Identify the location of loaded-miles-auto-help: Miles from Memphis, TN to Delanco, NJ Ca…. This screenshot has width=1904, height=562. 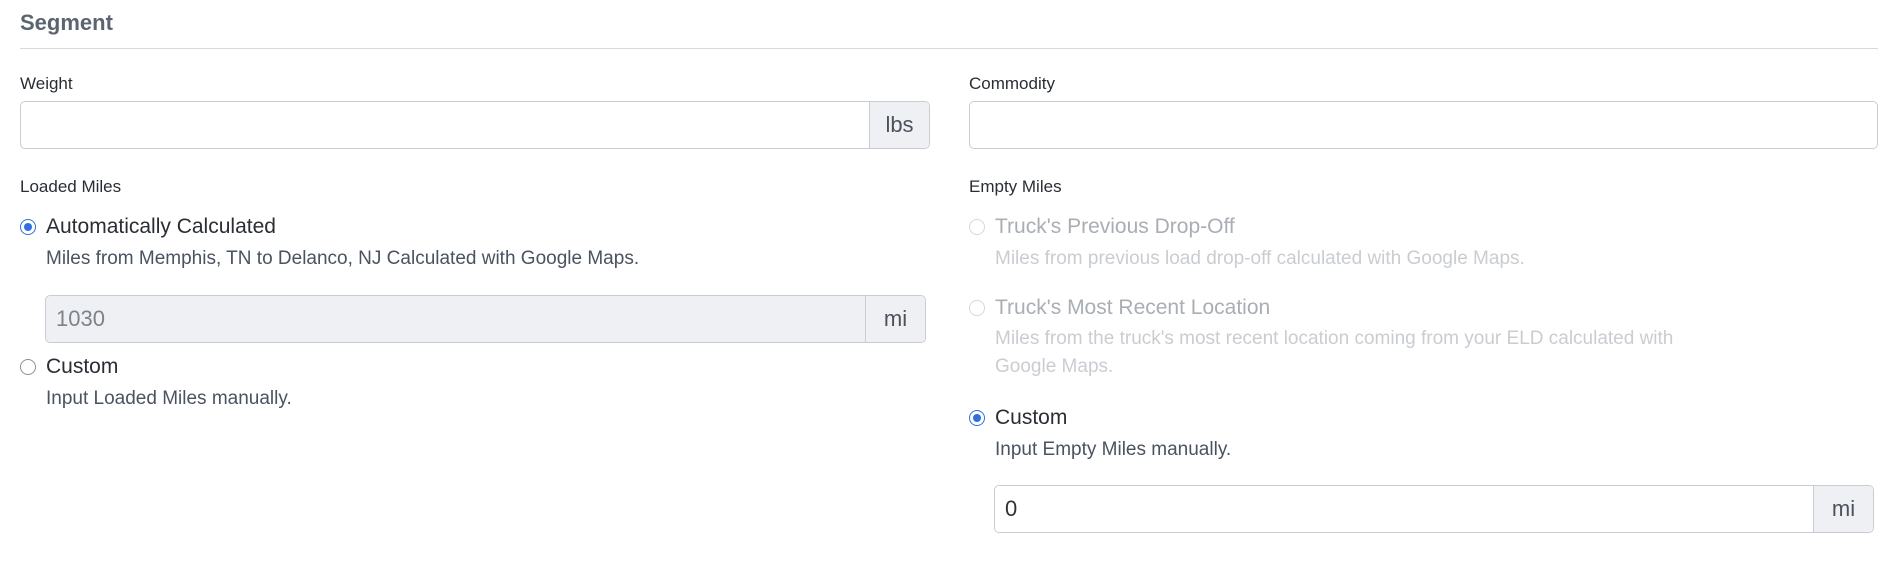
(343, 258).